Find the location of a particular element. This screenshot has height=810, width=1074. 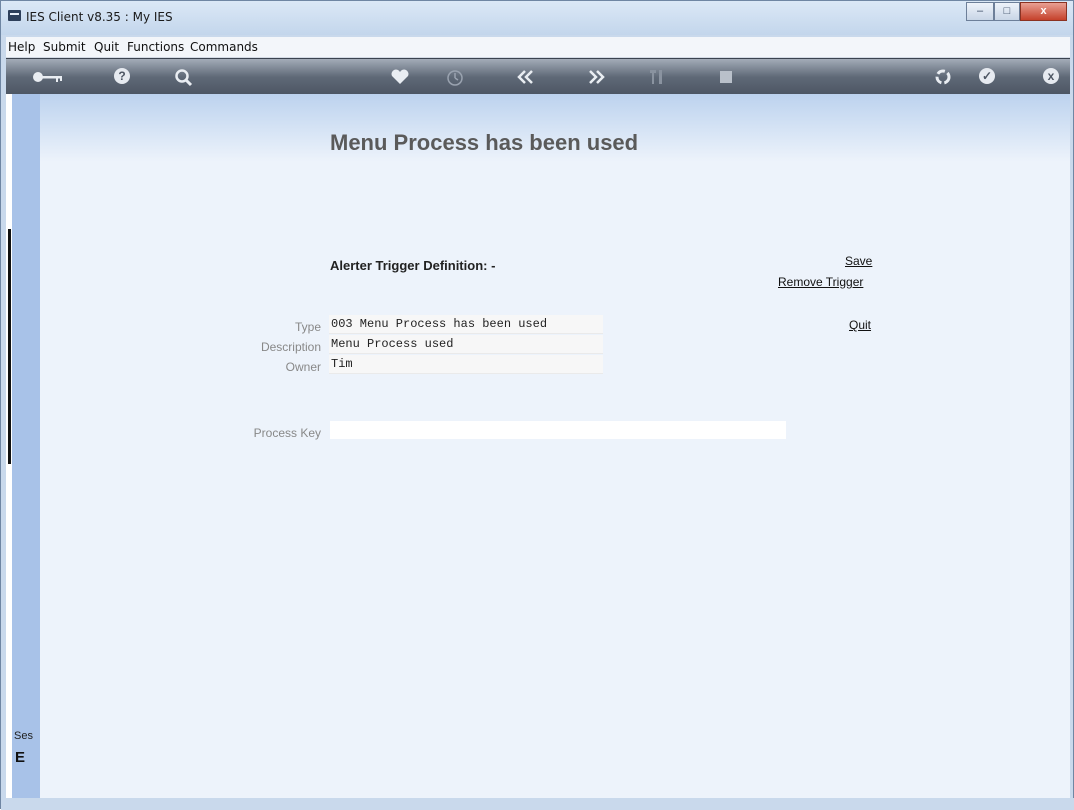

recycle-icon is located at coordinates (943, 79).